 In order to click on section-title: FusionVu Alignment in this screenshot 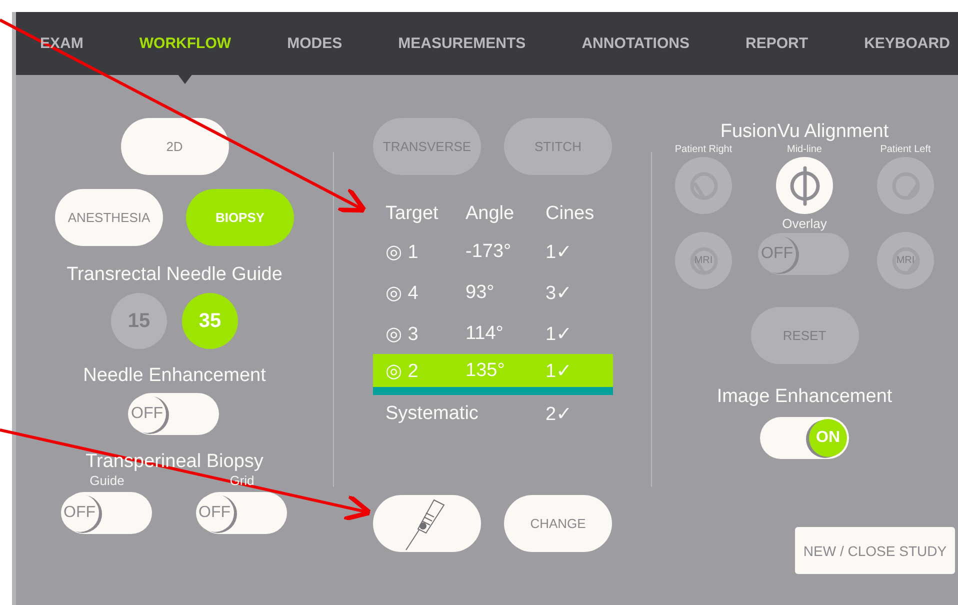, I will do `click(804, 132)`.